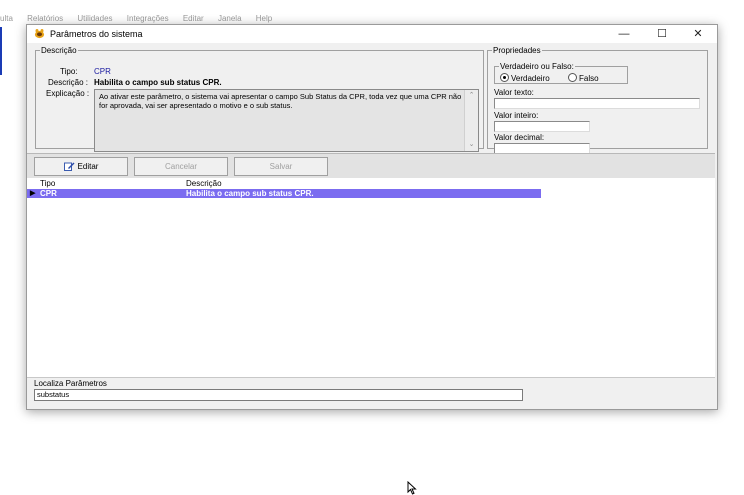 The height and width of the screenshot is (495, 744). What do you see at coordinates (471, 145) in the screenshot?
I see `scroll-down-icon: ⌄` at bounding box center [471, 145].